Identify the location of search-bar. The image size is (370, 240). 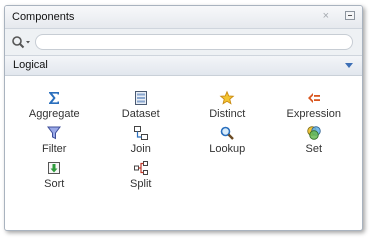
(183, 42).